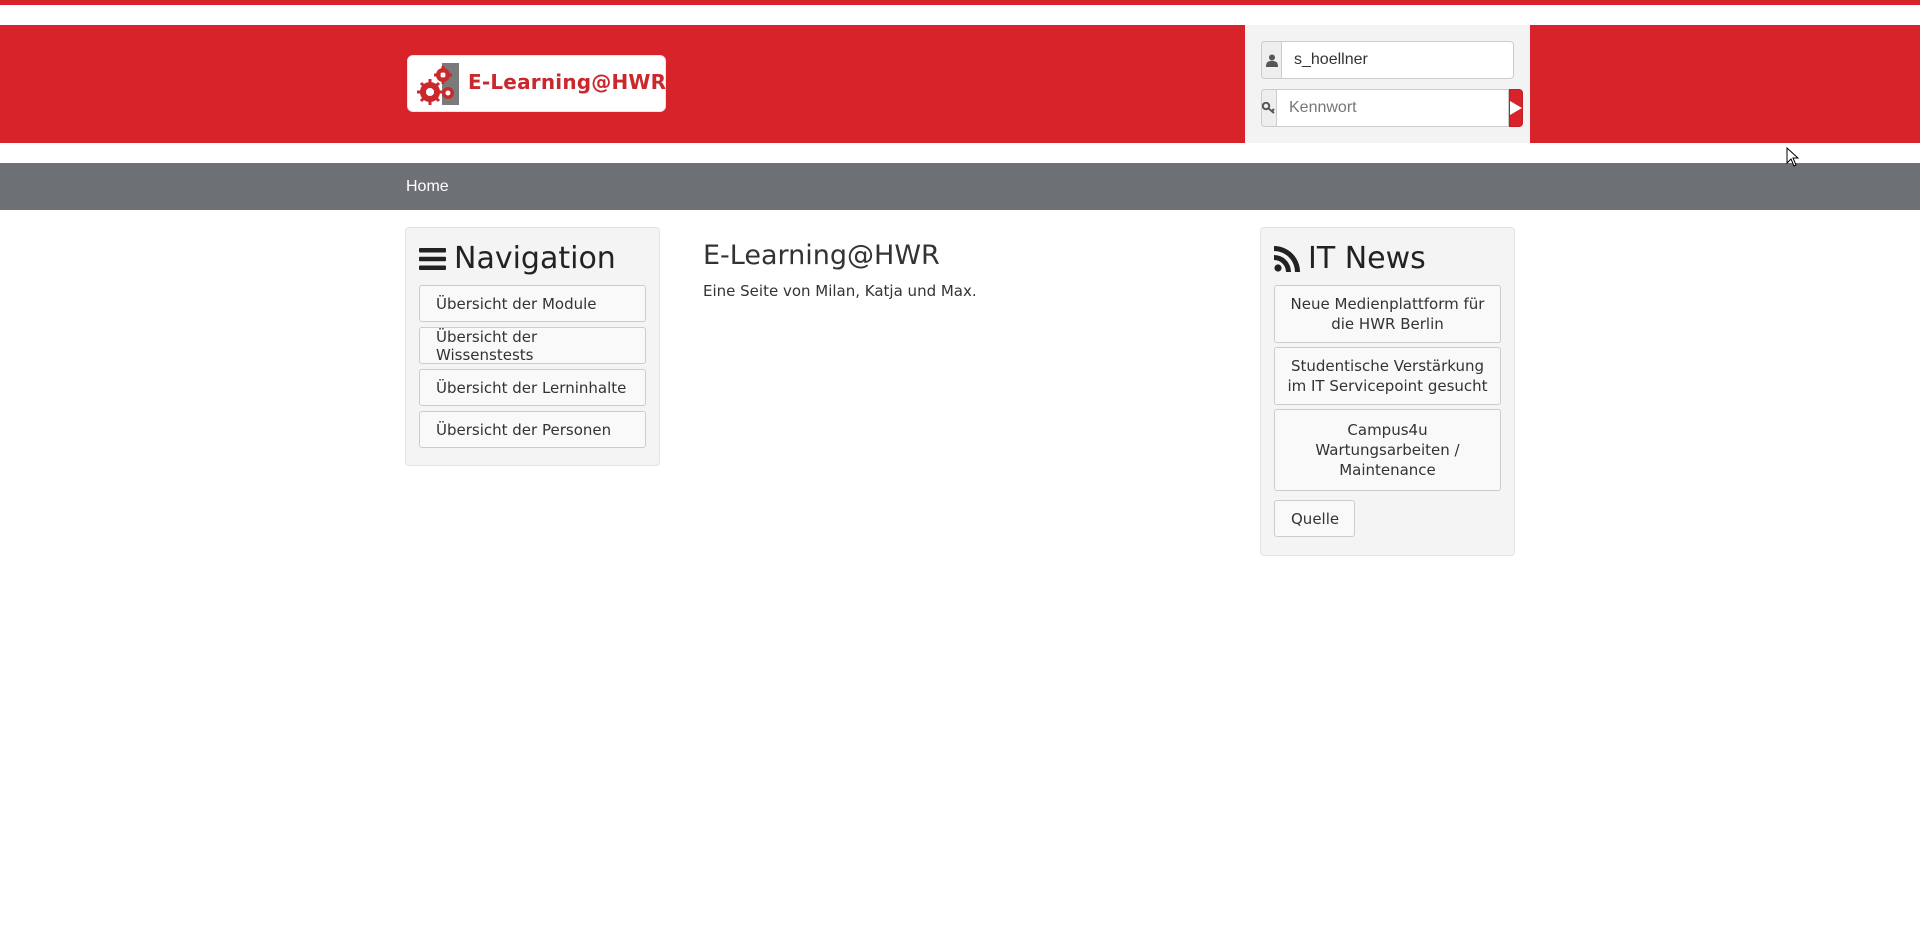  Describe the element at coordinates (535, 258) in the screenshot. I see `navigation-title: Navigation` at that location.